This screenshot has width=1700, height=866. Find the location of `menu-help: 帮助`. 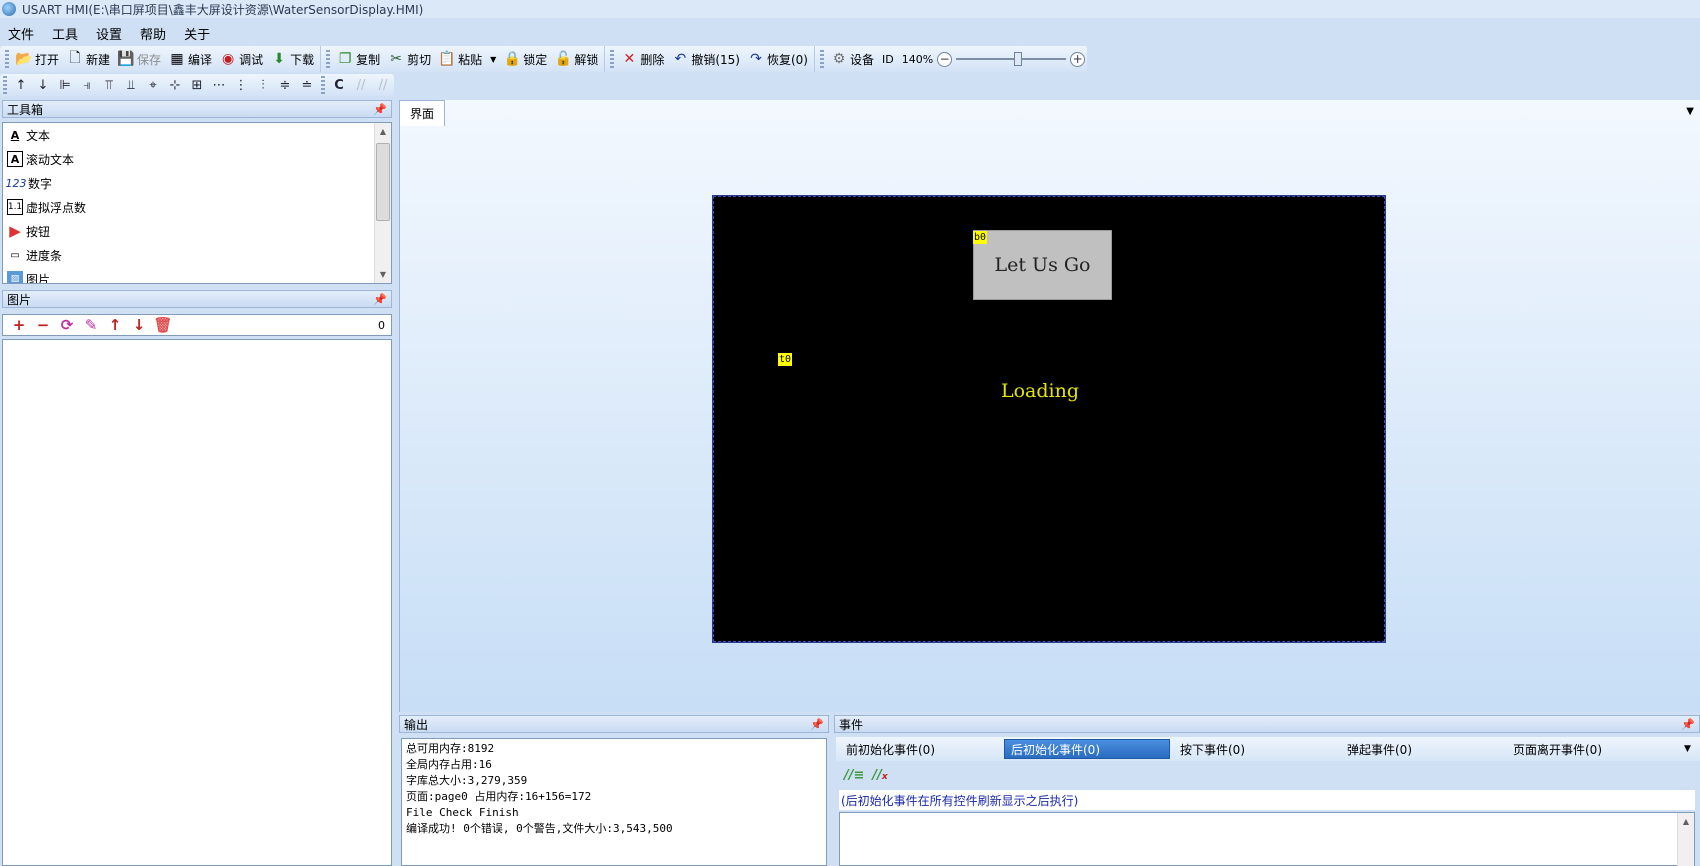

menu-help: 帮助 is located at coordinates (153, 33).